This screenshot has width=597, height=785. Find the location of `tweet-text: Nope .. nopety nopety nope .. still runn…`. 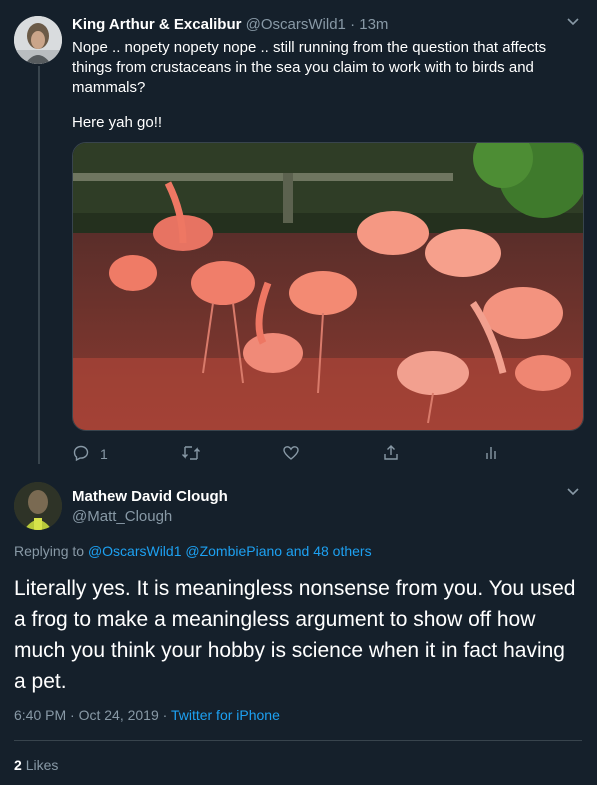

tweet-text: Nope .. nopety nopety nope .. still runn… is located at coordinates (311, 67).